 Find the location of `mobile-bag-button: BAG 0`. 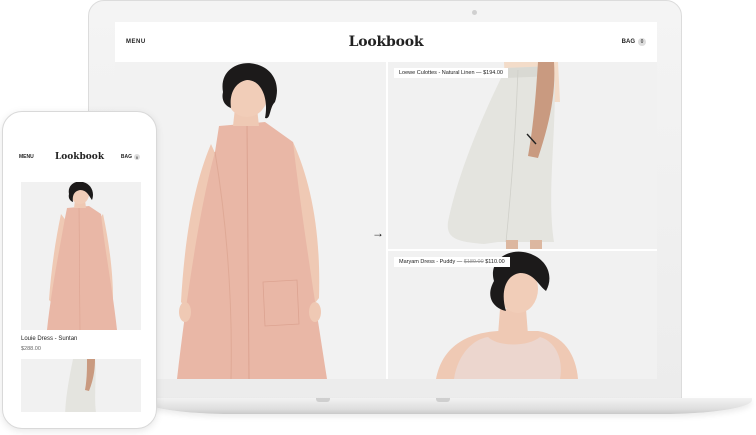

mobile-bag-button: BAG 0 is located at coordinates (130, 157).